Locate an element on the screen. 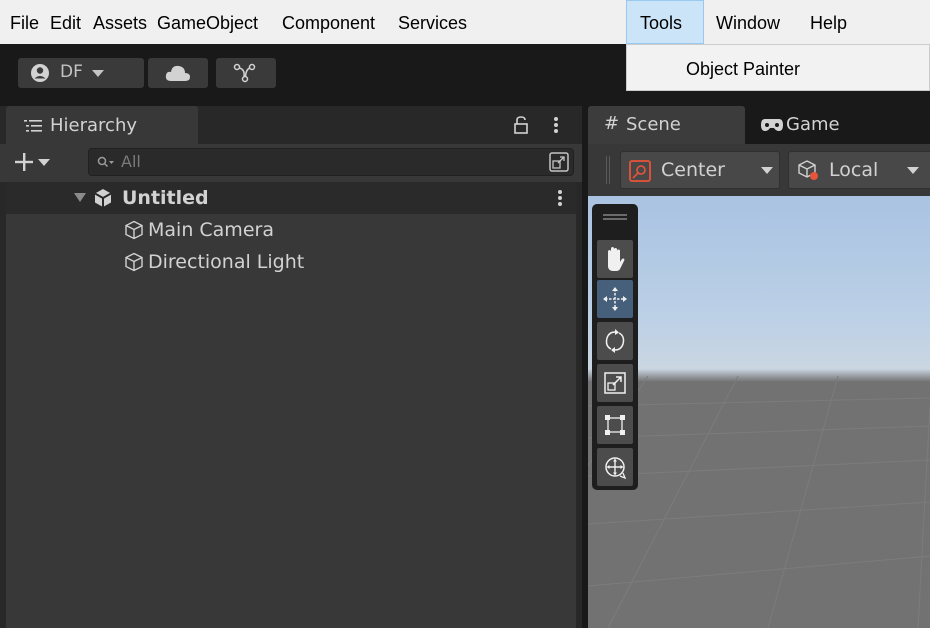  menu-edit: Edit is located at coordinates (65, 22).